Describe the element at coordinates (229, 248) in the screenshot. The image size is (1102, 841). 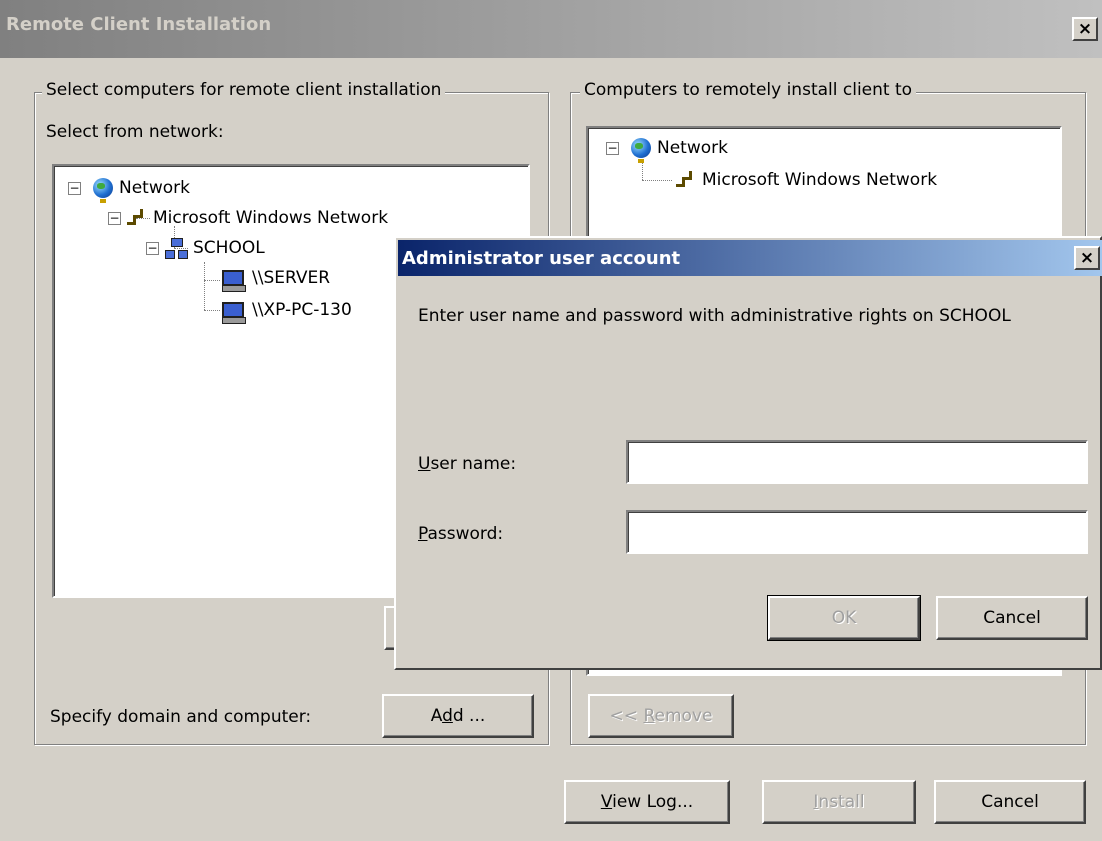
I see `tree-label: SCHOOL` at that location.